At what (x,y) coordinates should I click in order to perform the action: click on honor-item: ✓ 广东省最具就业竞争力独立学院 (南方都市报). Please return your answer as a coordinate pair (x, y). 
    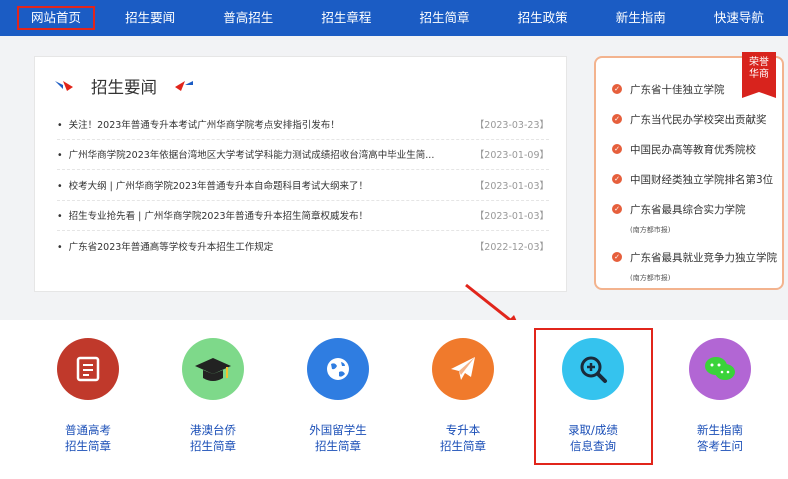
    Looking at the image, I should click on (694, 266).